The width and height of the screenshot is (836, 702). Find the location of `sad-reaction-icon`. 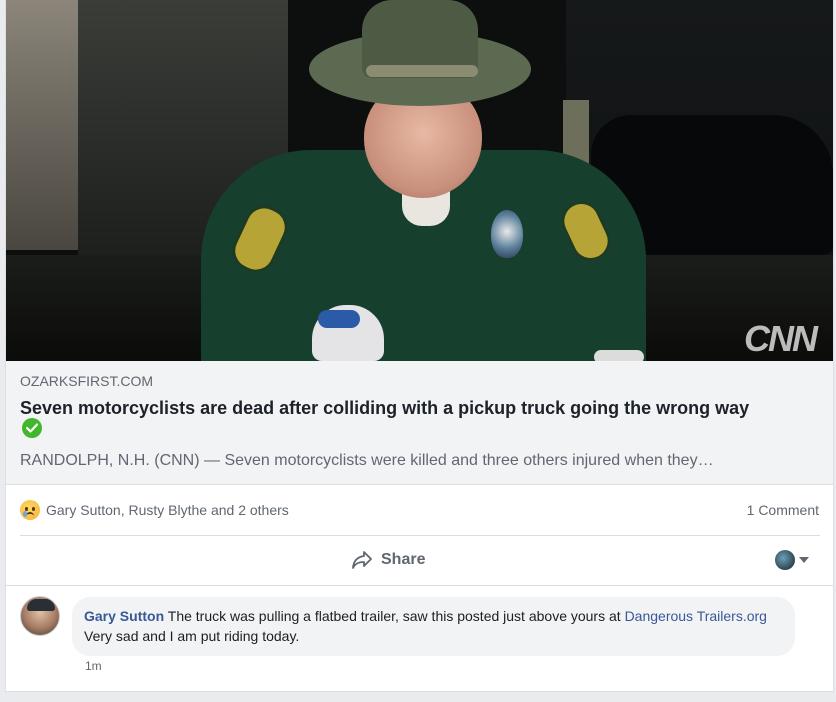

sad-reaction-icon is located at coordinates (30, 510).